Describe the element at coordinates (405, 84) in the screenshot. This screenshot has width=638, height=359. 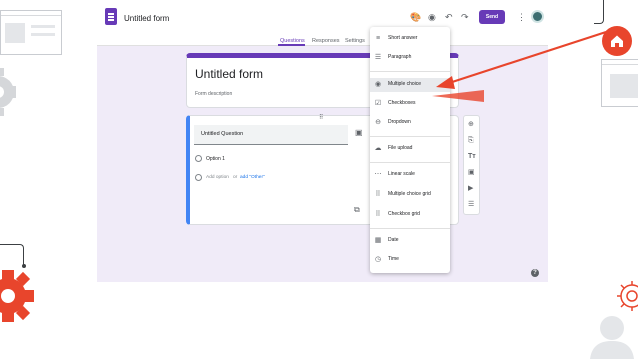
I see `menu-item-label: Multiple choice` at that location.